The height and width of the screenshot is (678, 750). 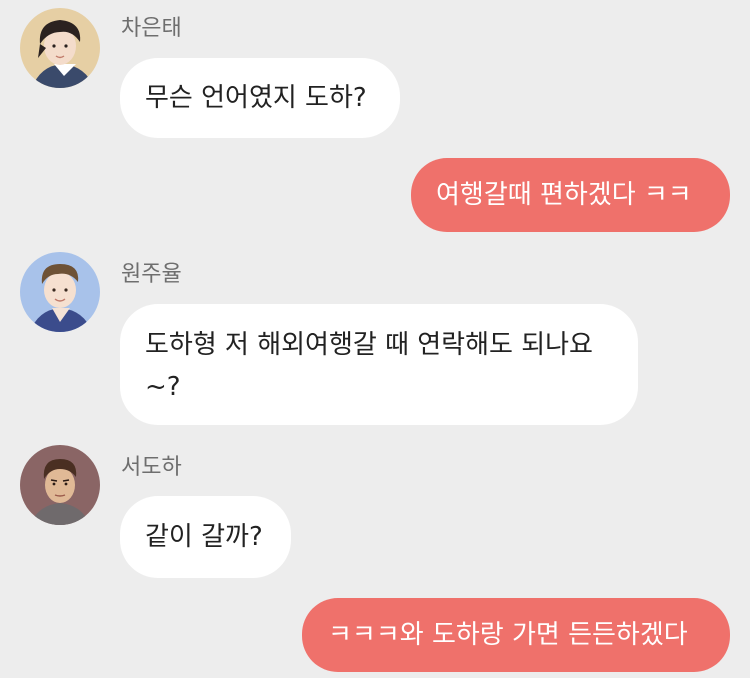 I want to click on message-text: 도하형 저 해외여행갈 때 연락해도 되나요~?, so click(x=369, y=366).